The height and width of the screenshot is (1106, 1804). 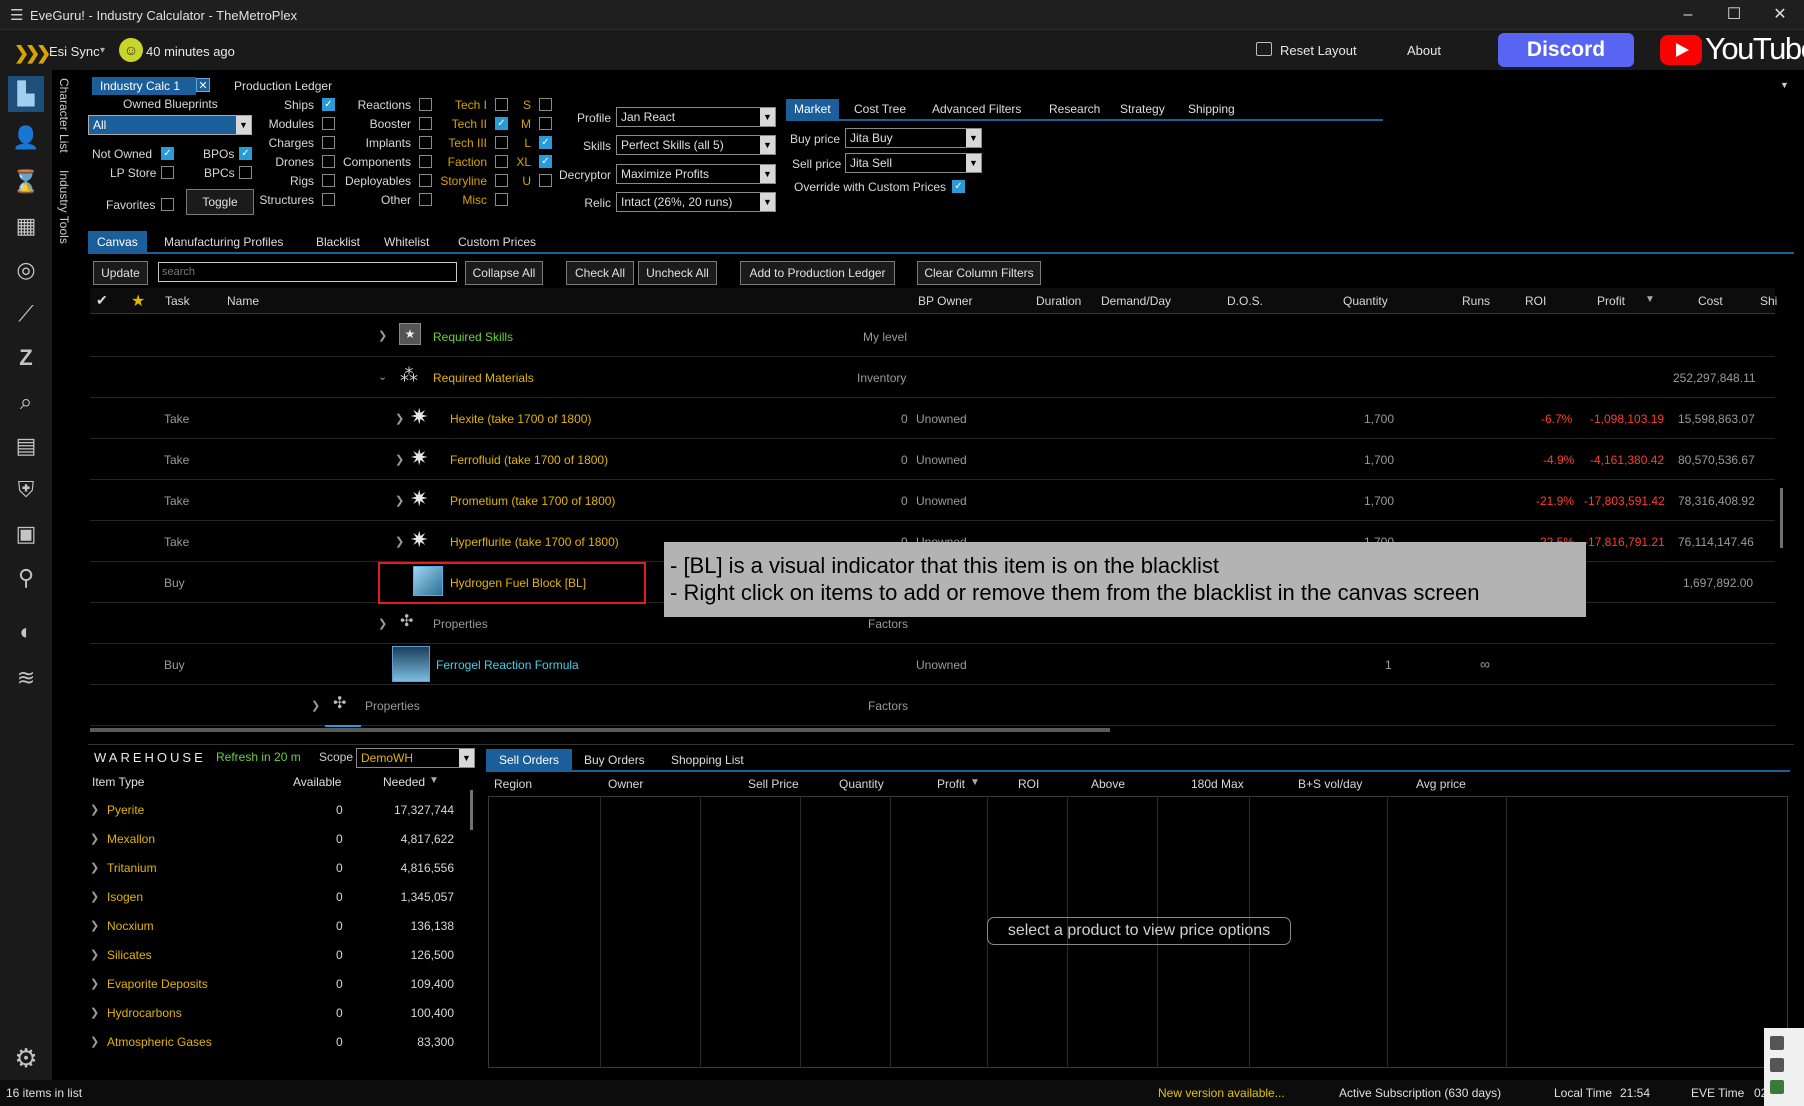 I want to click on col-runs: Runs, so click(x=1476, y=301).